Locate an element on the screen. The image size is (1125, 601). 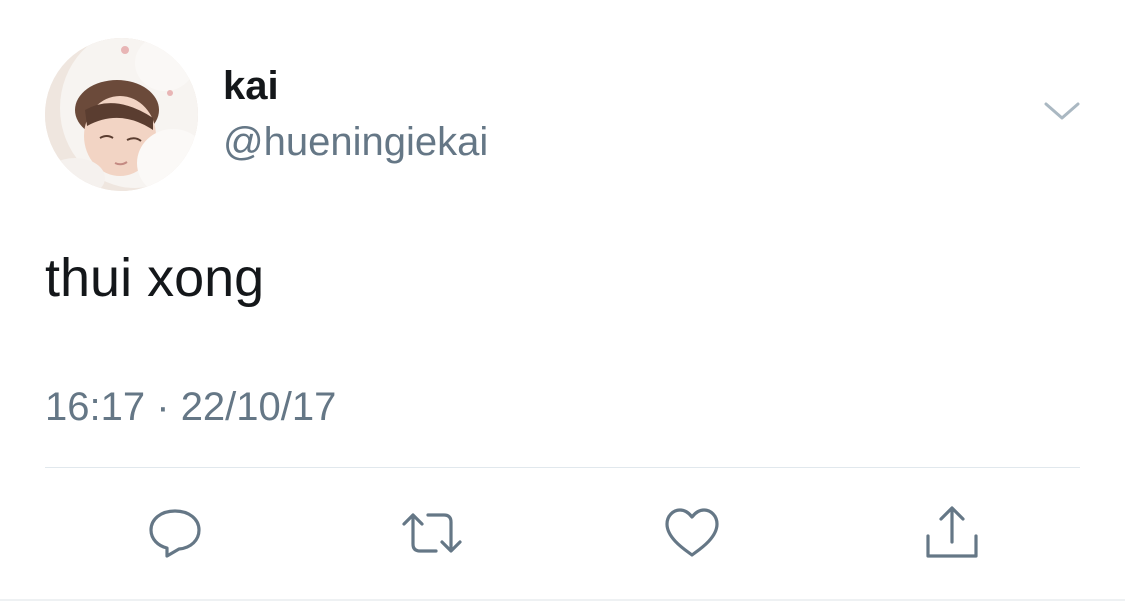
heart-icon is located at coordinates (692, 533).